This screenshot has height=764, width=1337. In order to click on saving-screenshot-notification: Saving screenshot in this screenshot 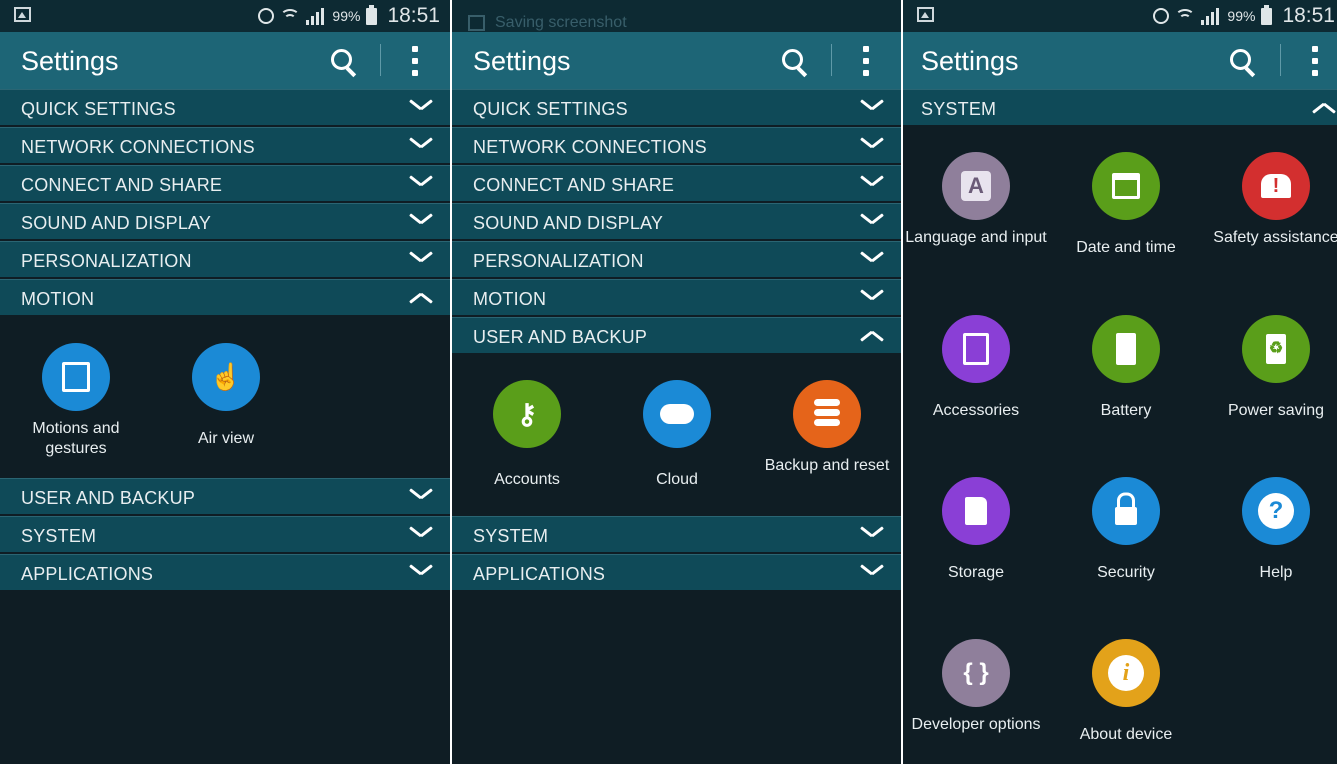, I will do `click(547, 23)`.